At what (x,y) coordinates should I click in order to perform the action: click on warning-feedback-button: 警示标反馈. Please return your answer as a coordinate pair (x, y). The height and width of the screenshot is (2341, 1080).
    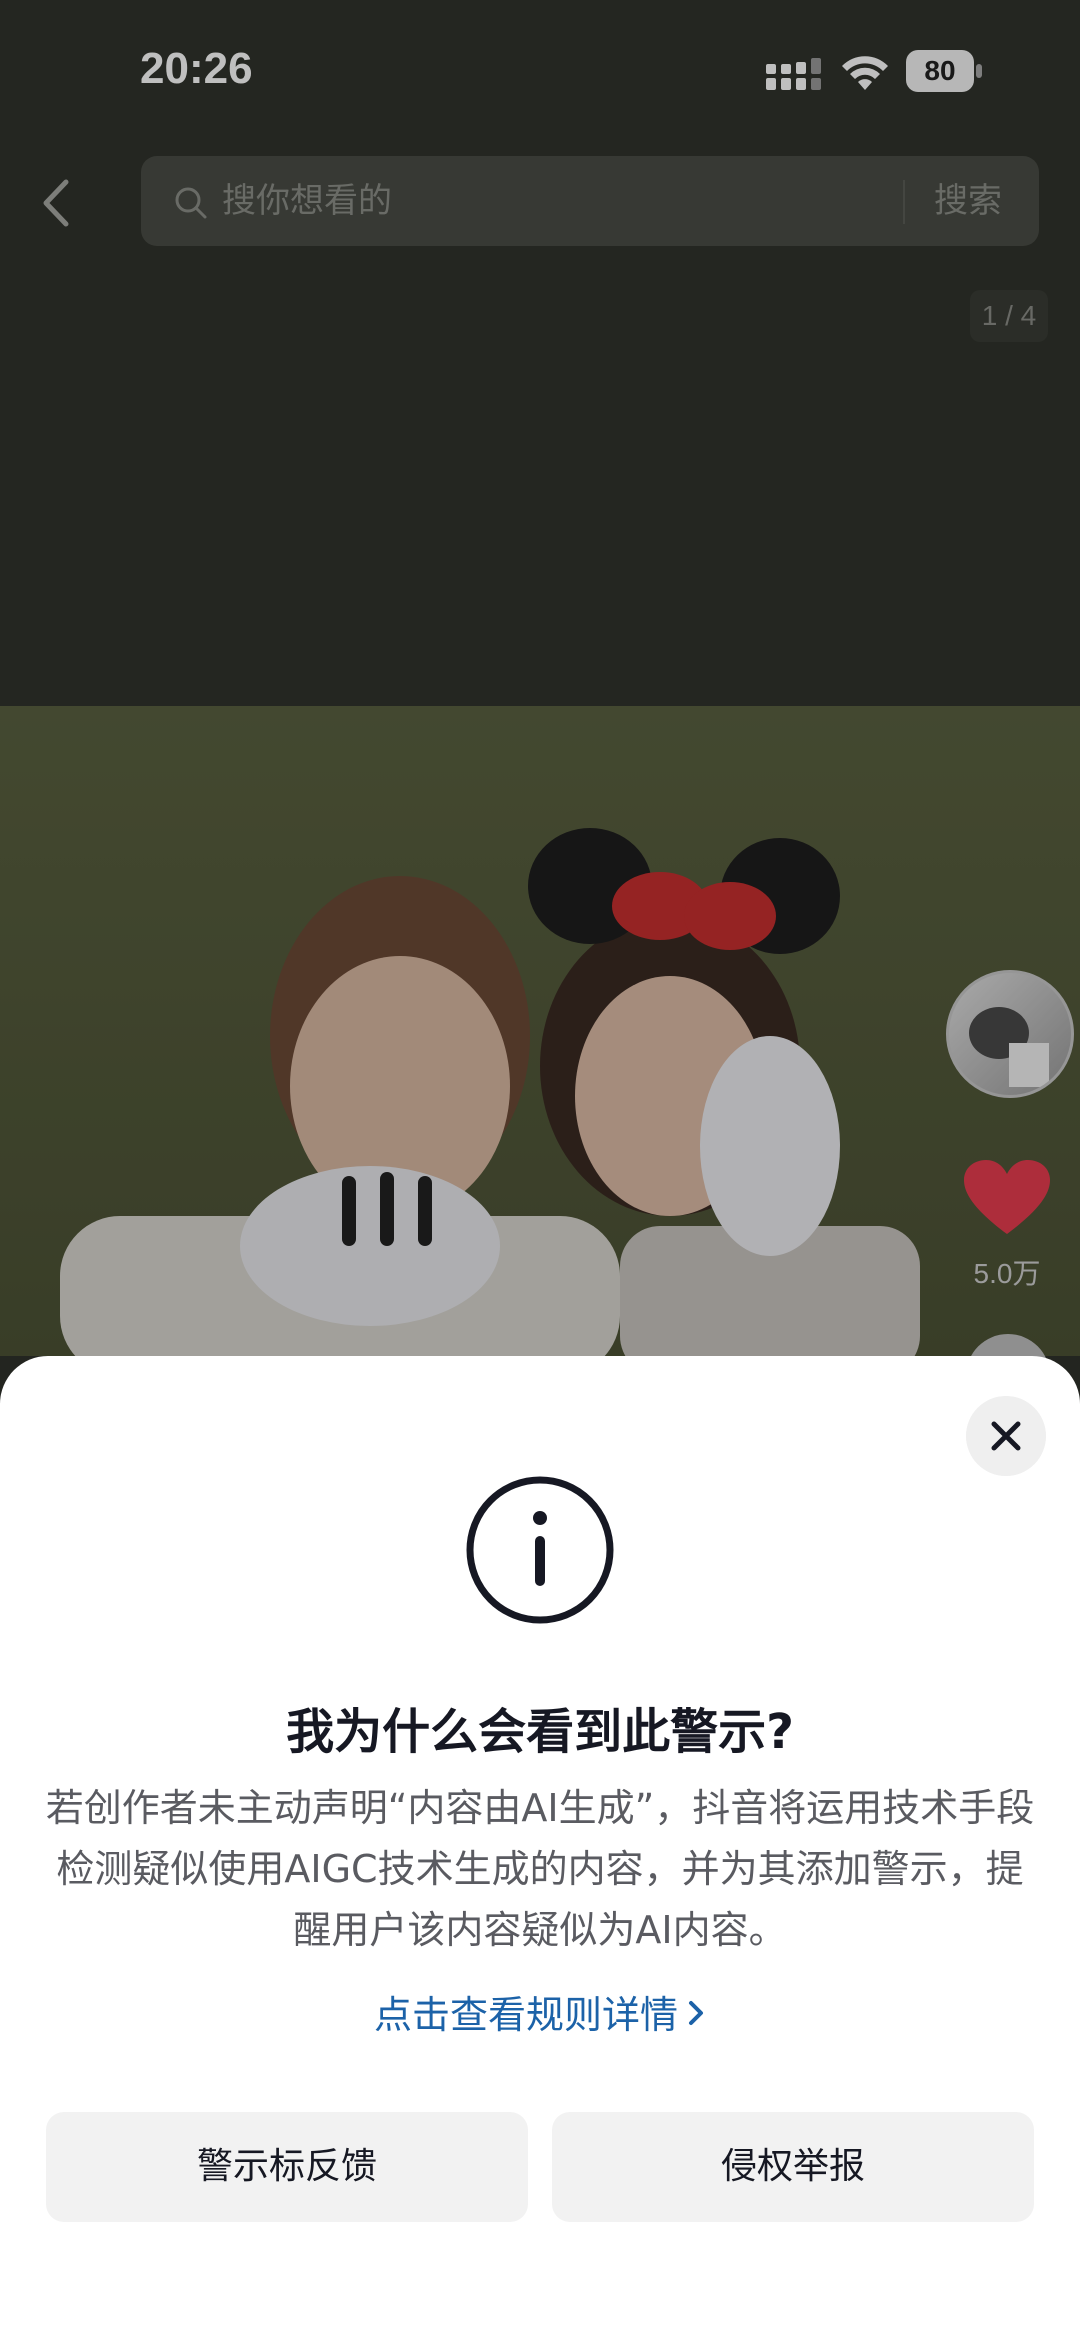
    Looking at the image, I should click on (287, 2167).